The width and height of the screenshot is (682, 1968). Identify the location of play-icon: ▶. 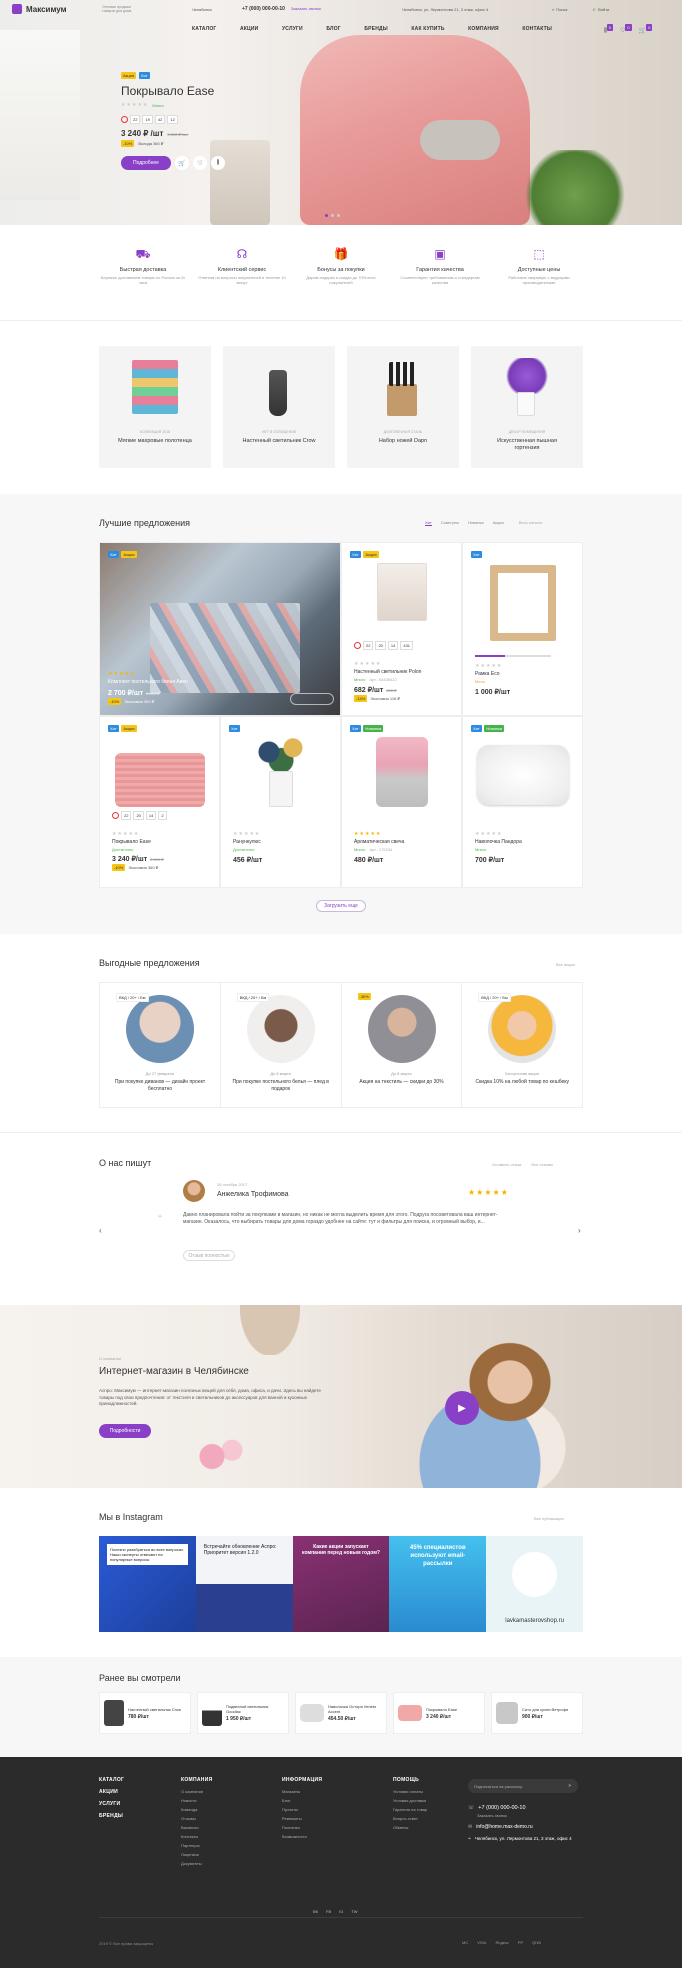
(462, 1408).